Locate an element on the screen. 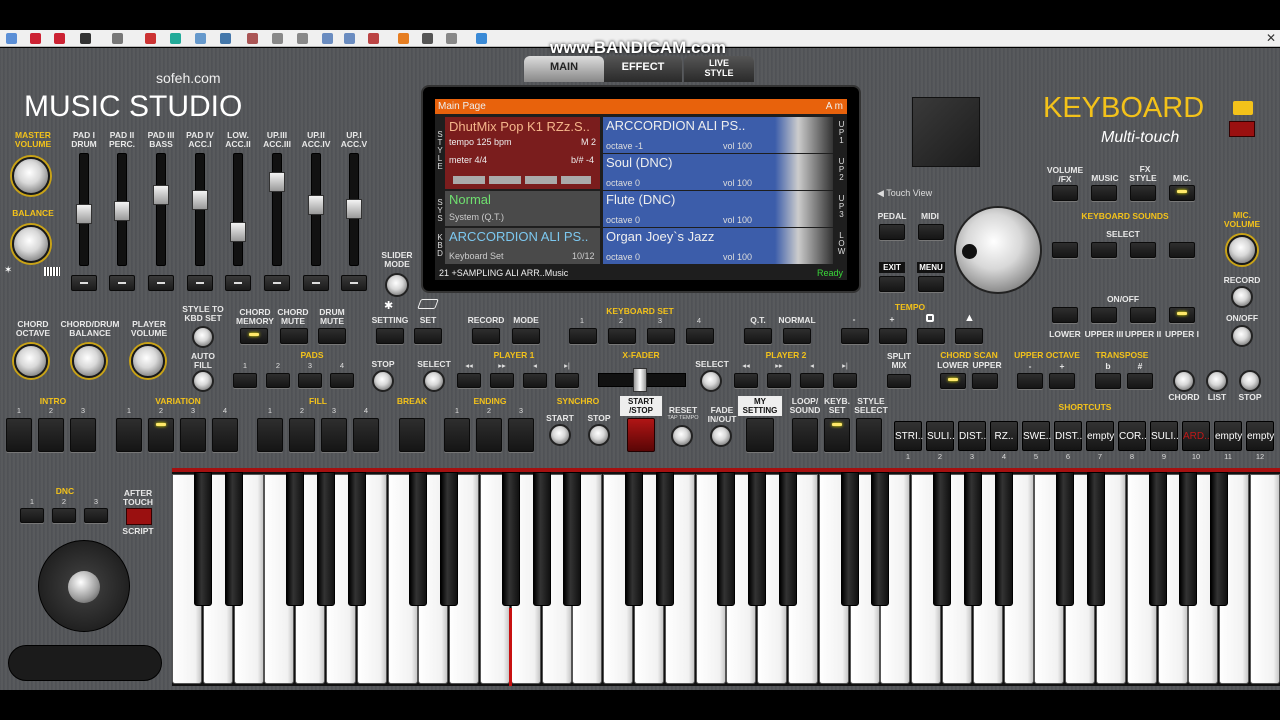 Image resolution: width=1280 pixels, height=720 pixels. display-pad is located at coordinates (946, 132).